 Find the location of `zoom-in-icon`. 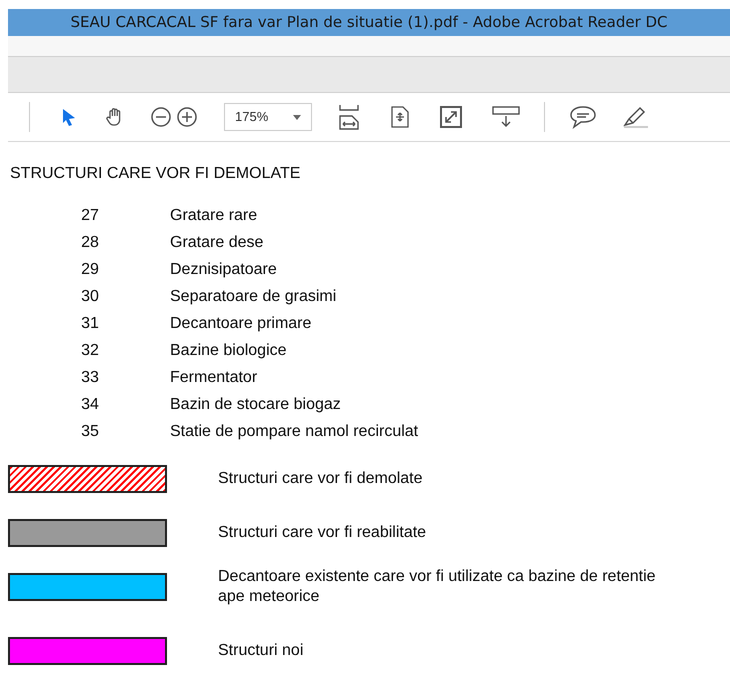

zoom-in-icon is located at coordinates (187, 117).